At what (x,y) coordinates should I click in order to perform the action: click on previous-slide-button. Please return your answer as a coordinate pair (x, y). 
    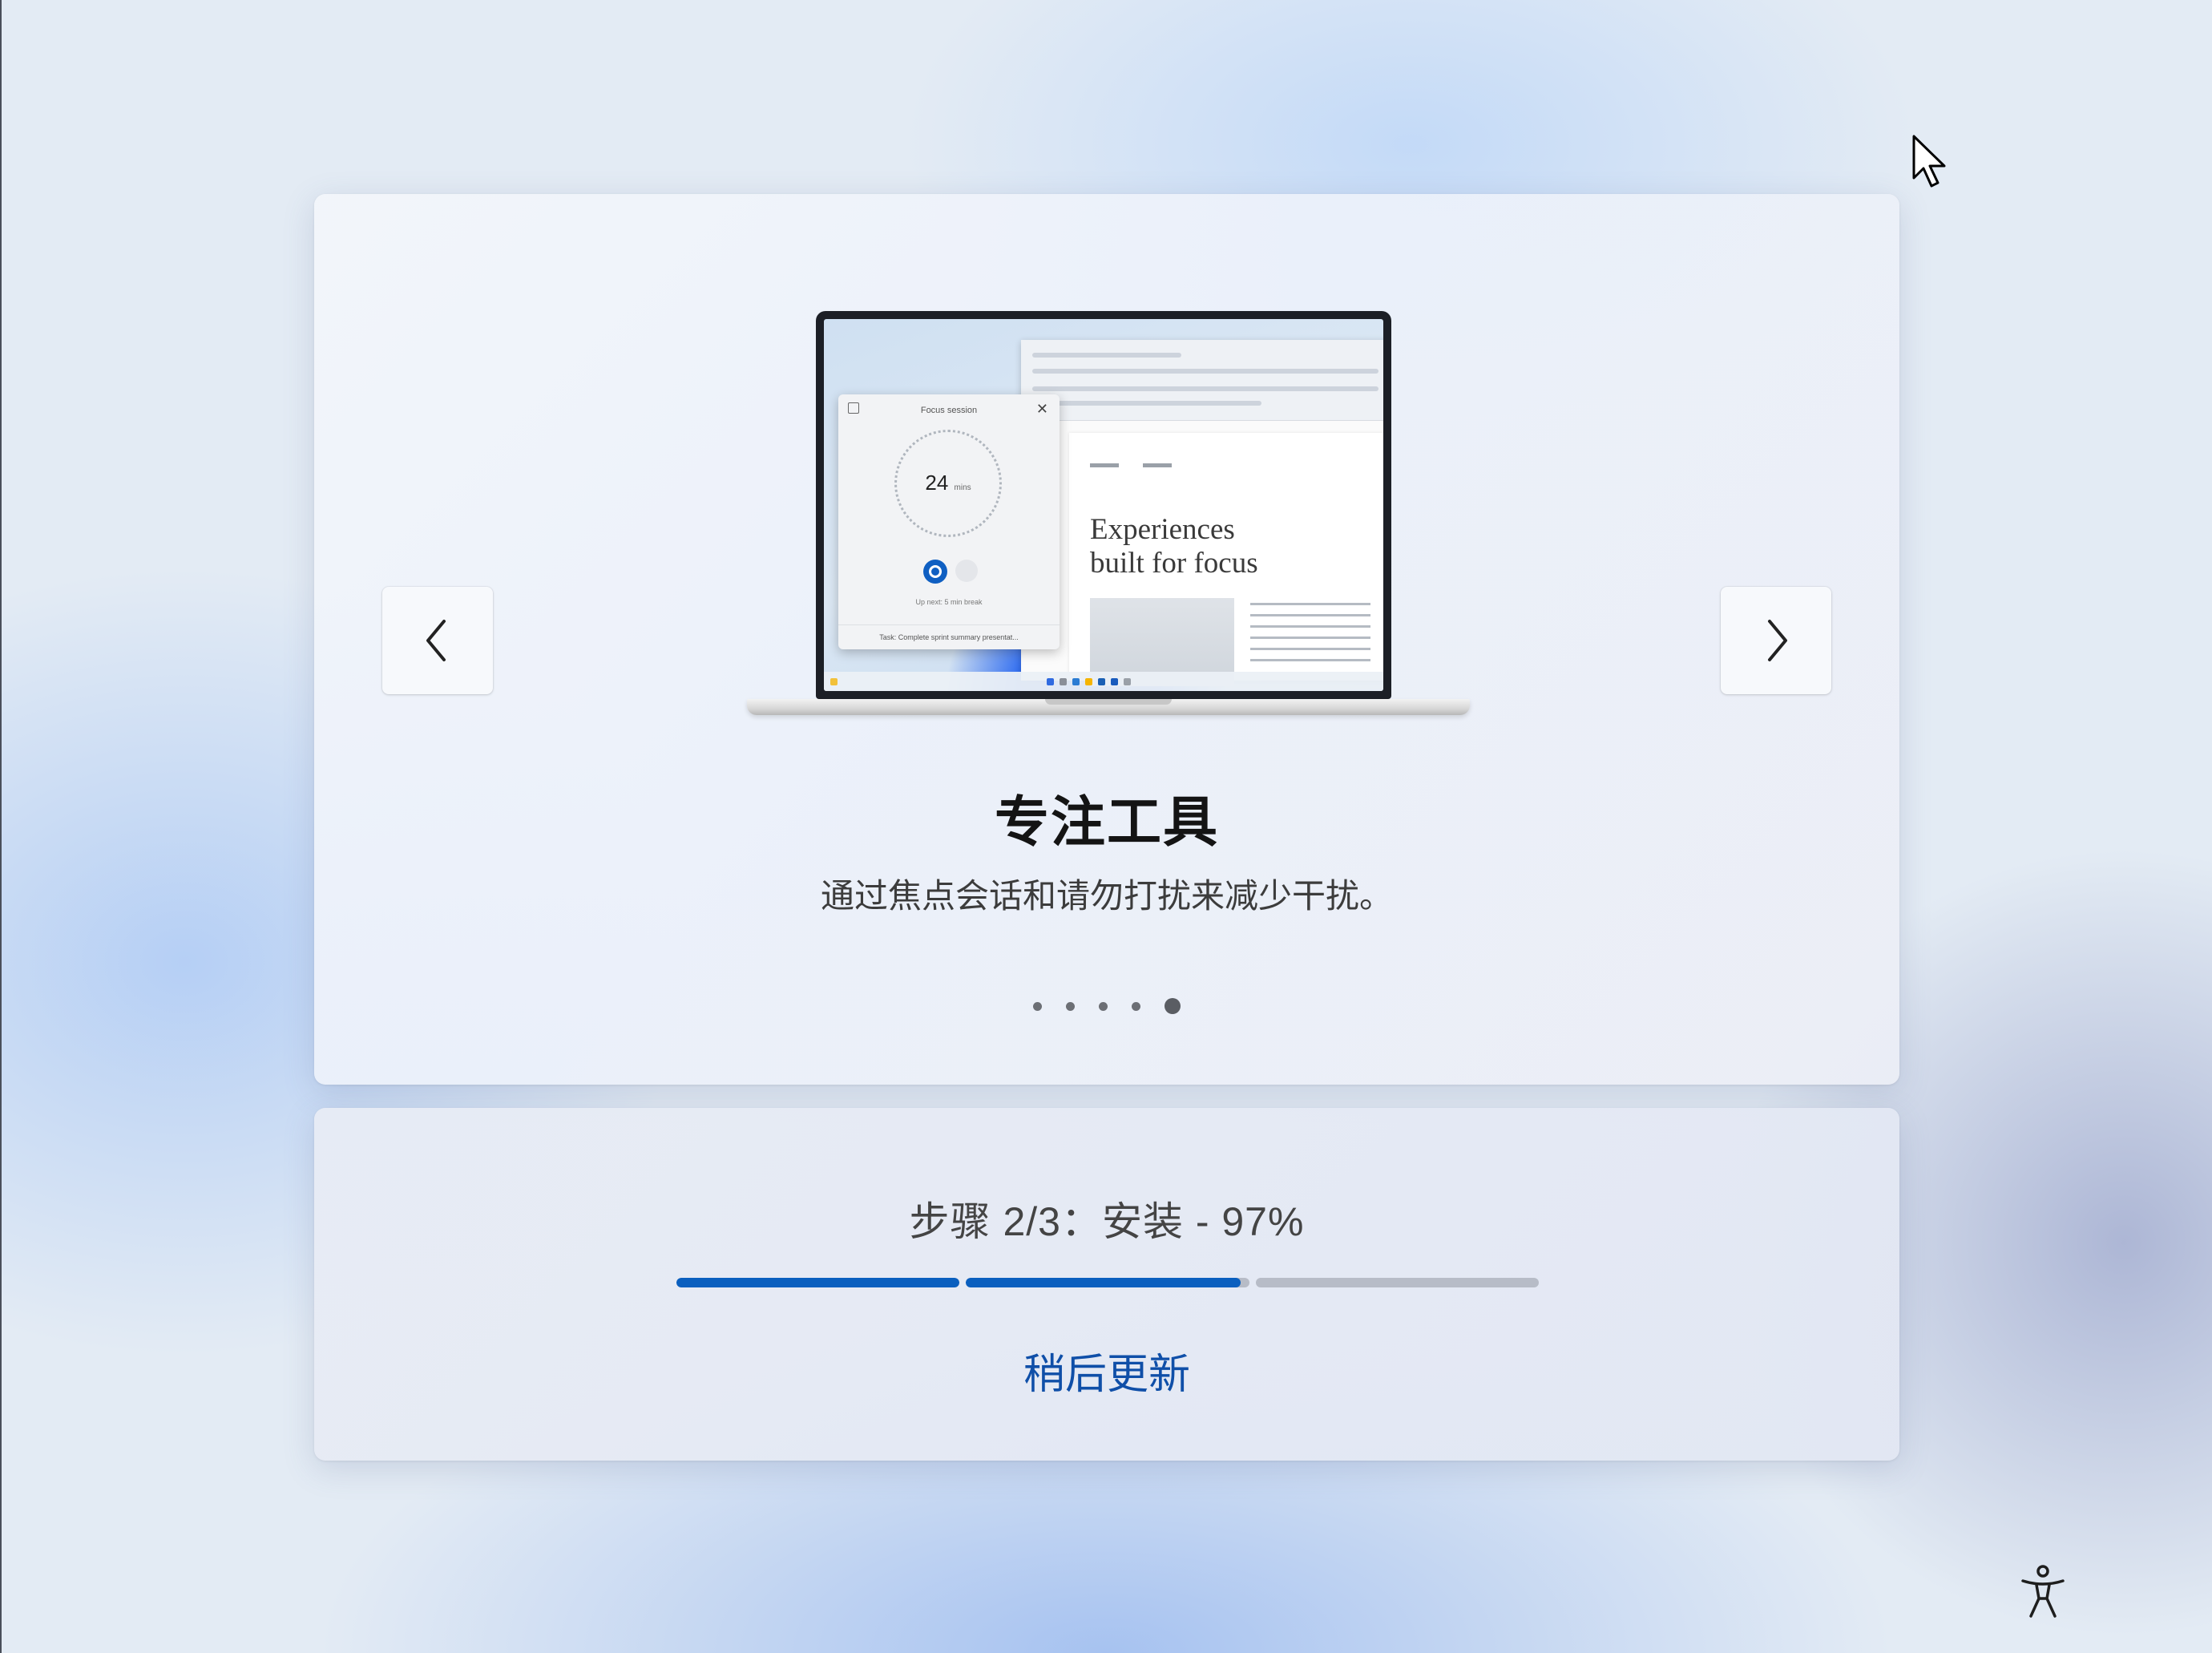
    Looking at the image, I should click on (437, 640).